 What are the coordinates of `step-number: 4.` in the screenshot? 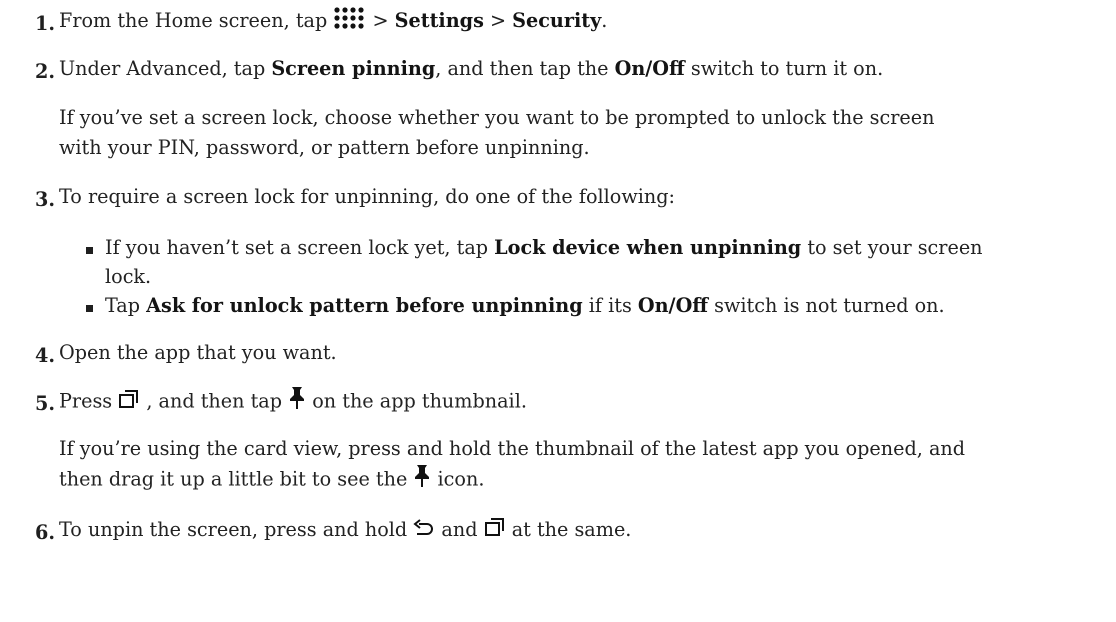 It's located at (45, 355).